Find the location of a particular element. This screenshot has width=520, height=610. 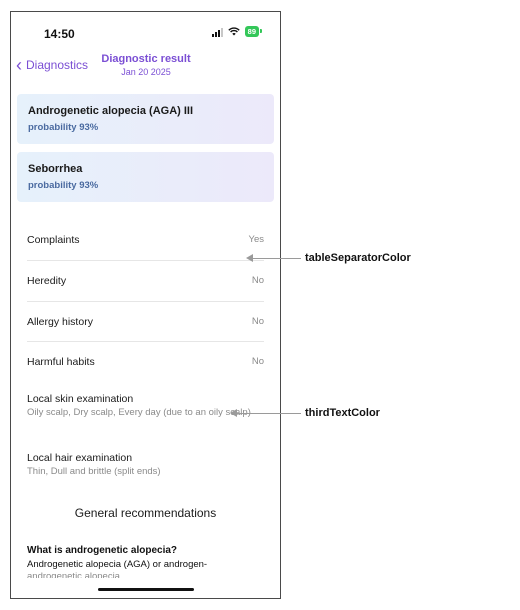

recommendations-title: General recommendations is located at coordinates (145, 513).